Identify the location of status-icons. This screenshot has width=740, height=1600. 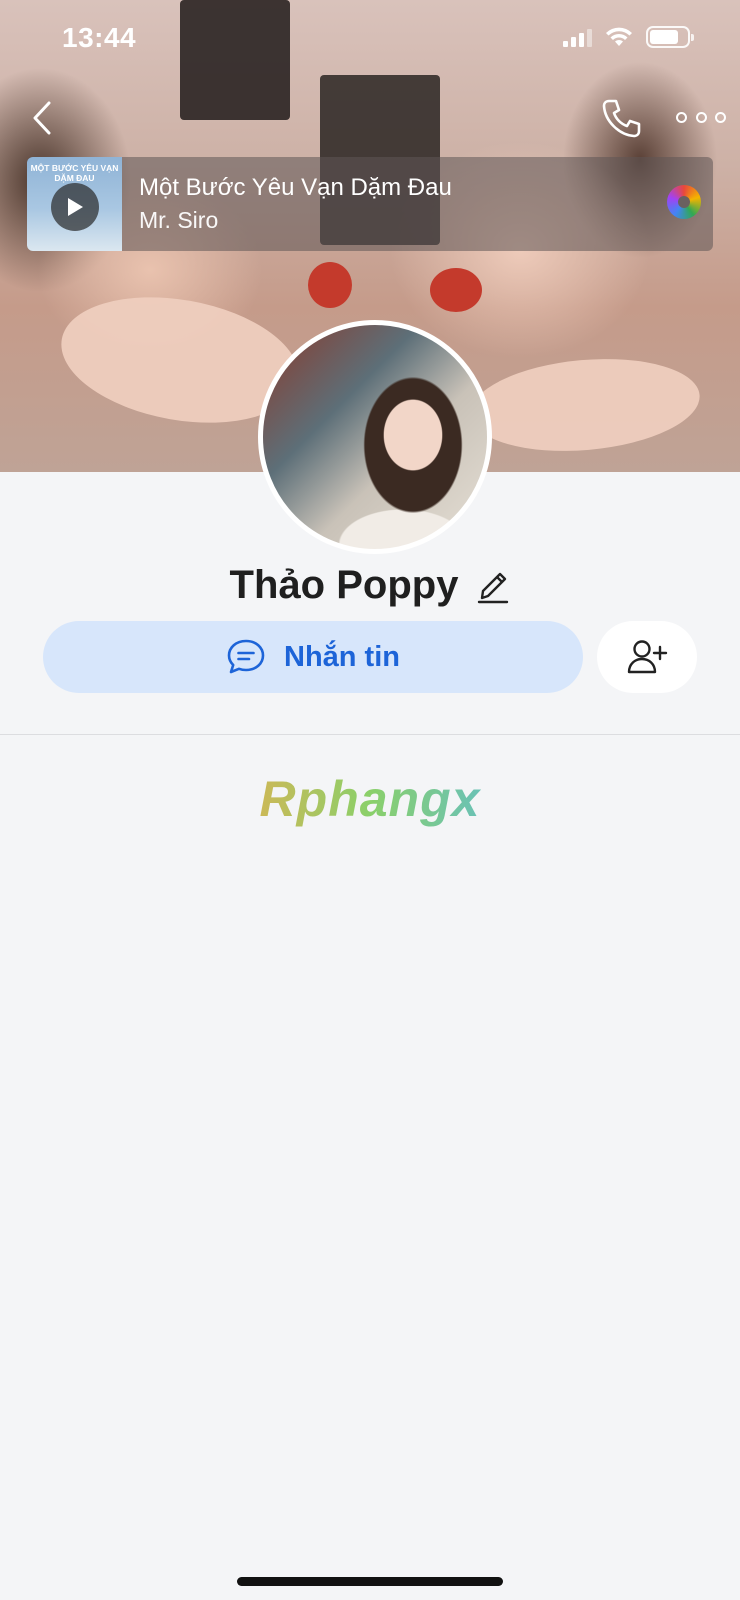
(628, 37).